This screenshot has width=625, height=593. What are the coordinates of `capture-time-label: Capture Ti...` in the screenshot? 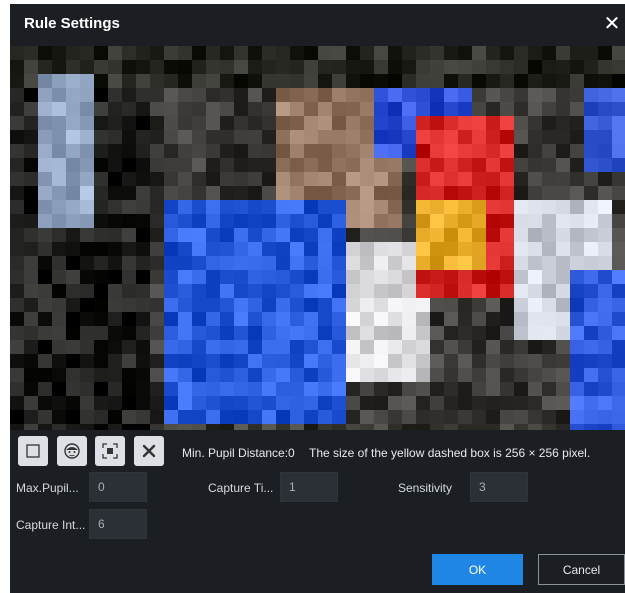 It's located at (241, 488).